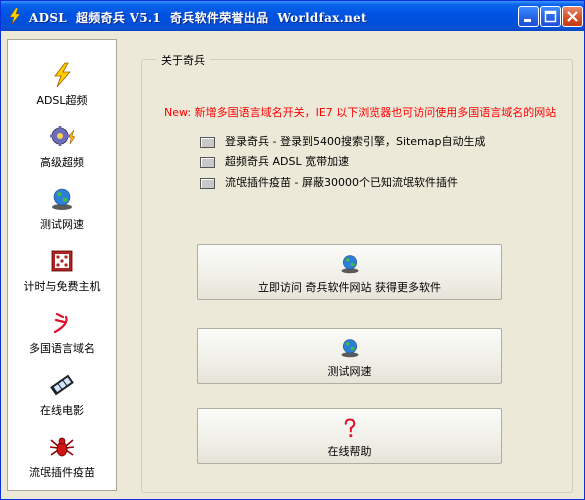  Describe the element at coordinates (62, 152) in the screenshot. I see `sidebar-item-advanced-overclock: 高级超频` at that location.